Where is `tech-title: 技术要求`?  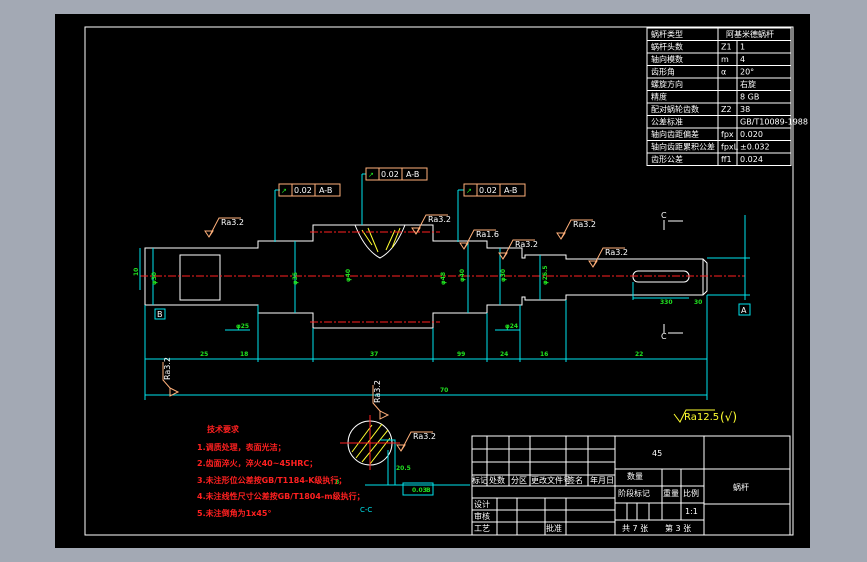
tech-title: 技术要求 is located at coordinates (223, 429).